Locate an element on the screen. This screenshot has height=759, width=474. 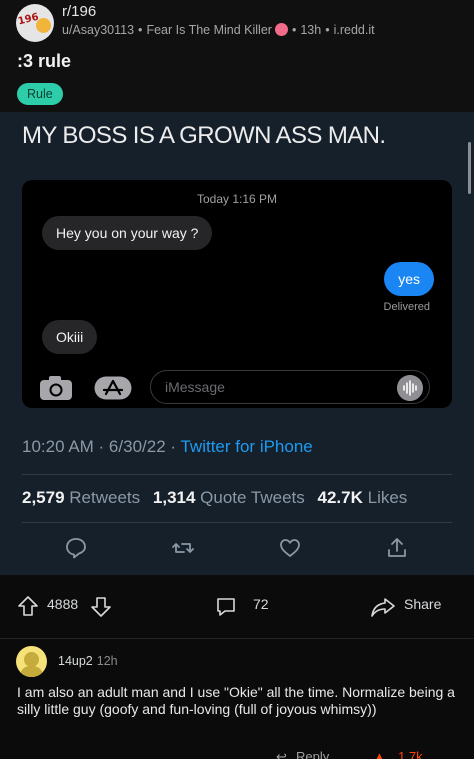
reply-icon: ↩ is located at coordinates (281, 754).